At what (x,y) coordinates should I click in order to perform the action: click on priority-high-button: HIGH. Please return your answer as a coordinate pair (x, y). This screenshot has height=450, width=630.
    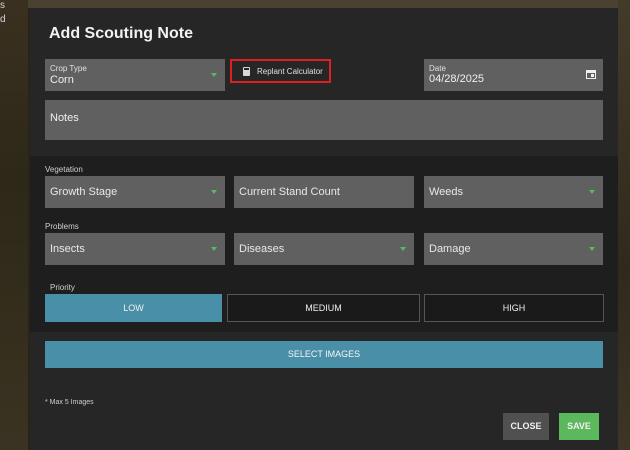
    Looking at the image, I should click on (514, 308).